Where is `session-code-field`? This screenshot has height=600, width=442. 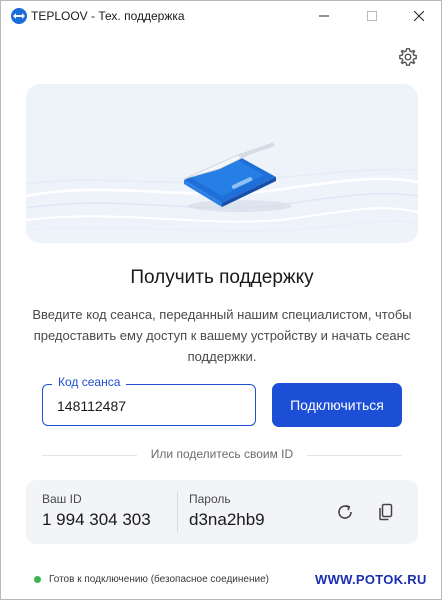 session-code-field is located at coordinates (149, 405).